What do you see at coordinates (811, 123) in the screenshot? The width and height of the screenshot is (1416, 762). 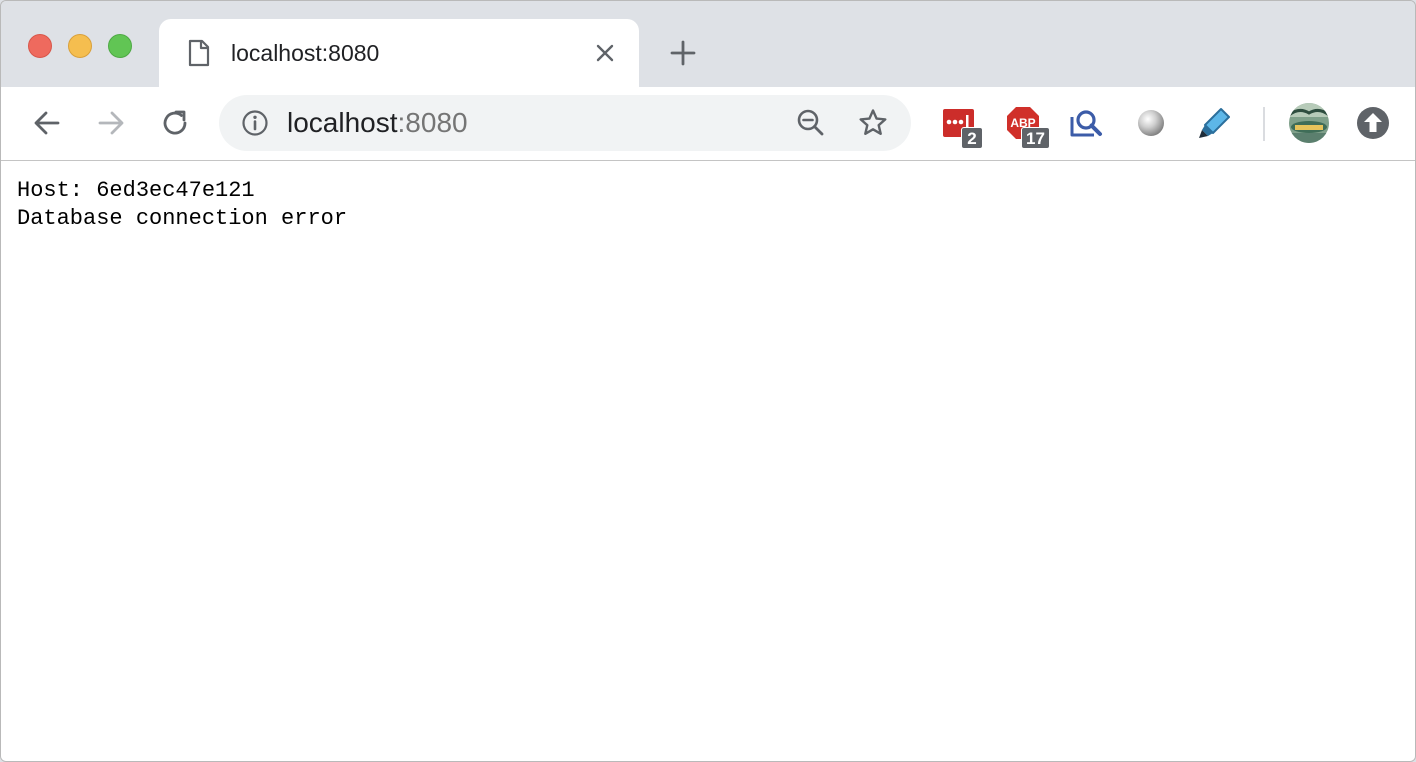 I see `zoom-out-icon` at bounding box center [811, 123].